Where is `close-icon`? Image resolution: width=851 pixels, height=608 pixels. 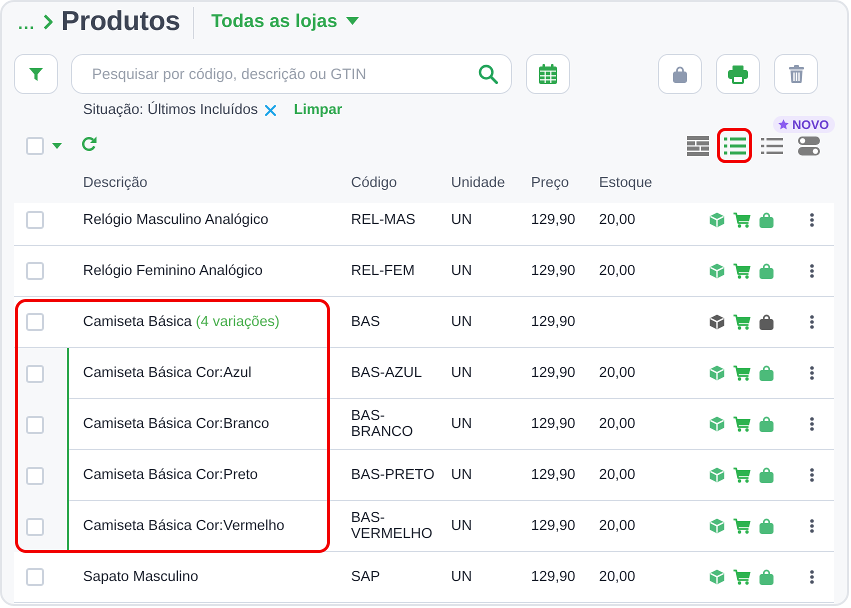
close-icon is located at coordinates (270, 110).